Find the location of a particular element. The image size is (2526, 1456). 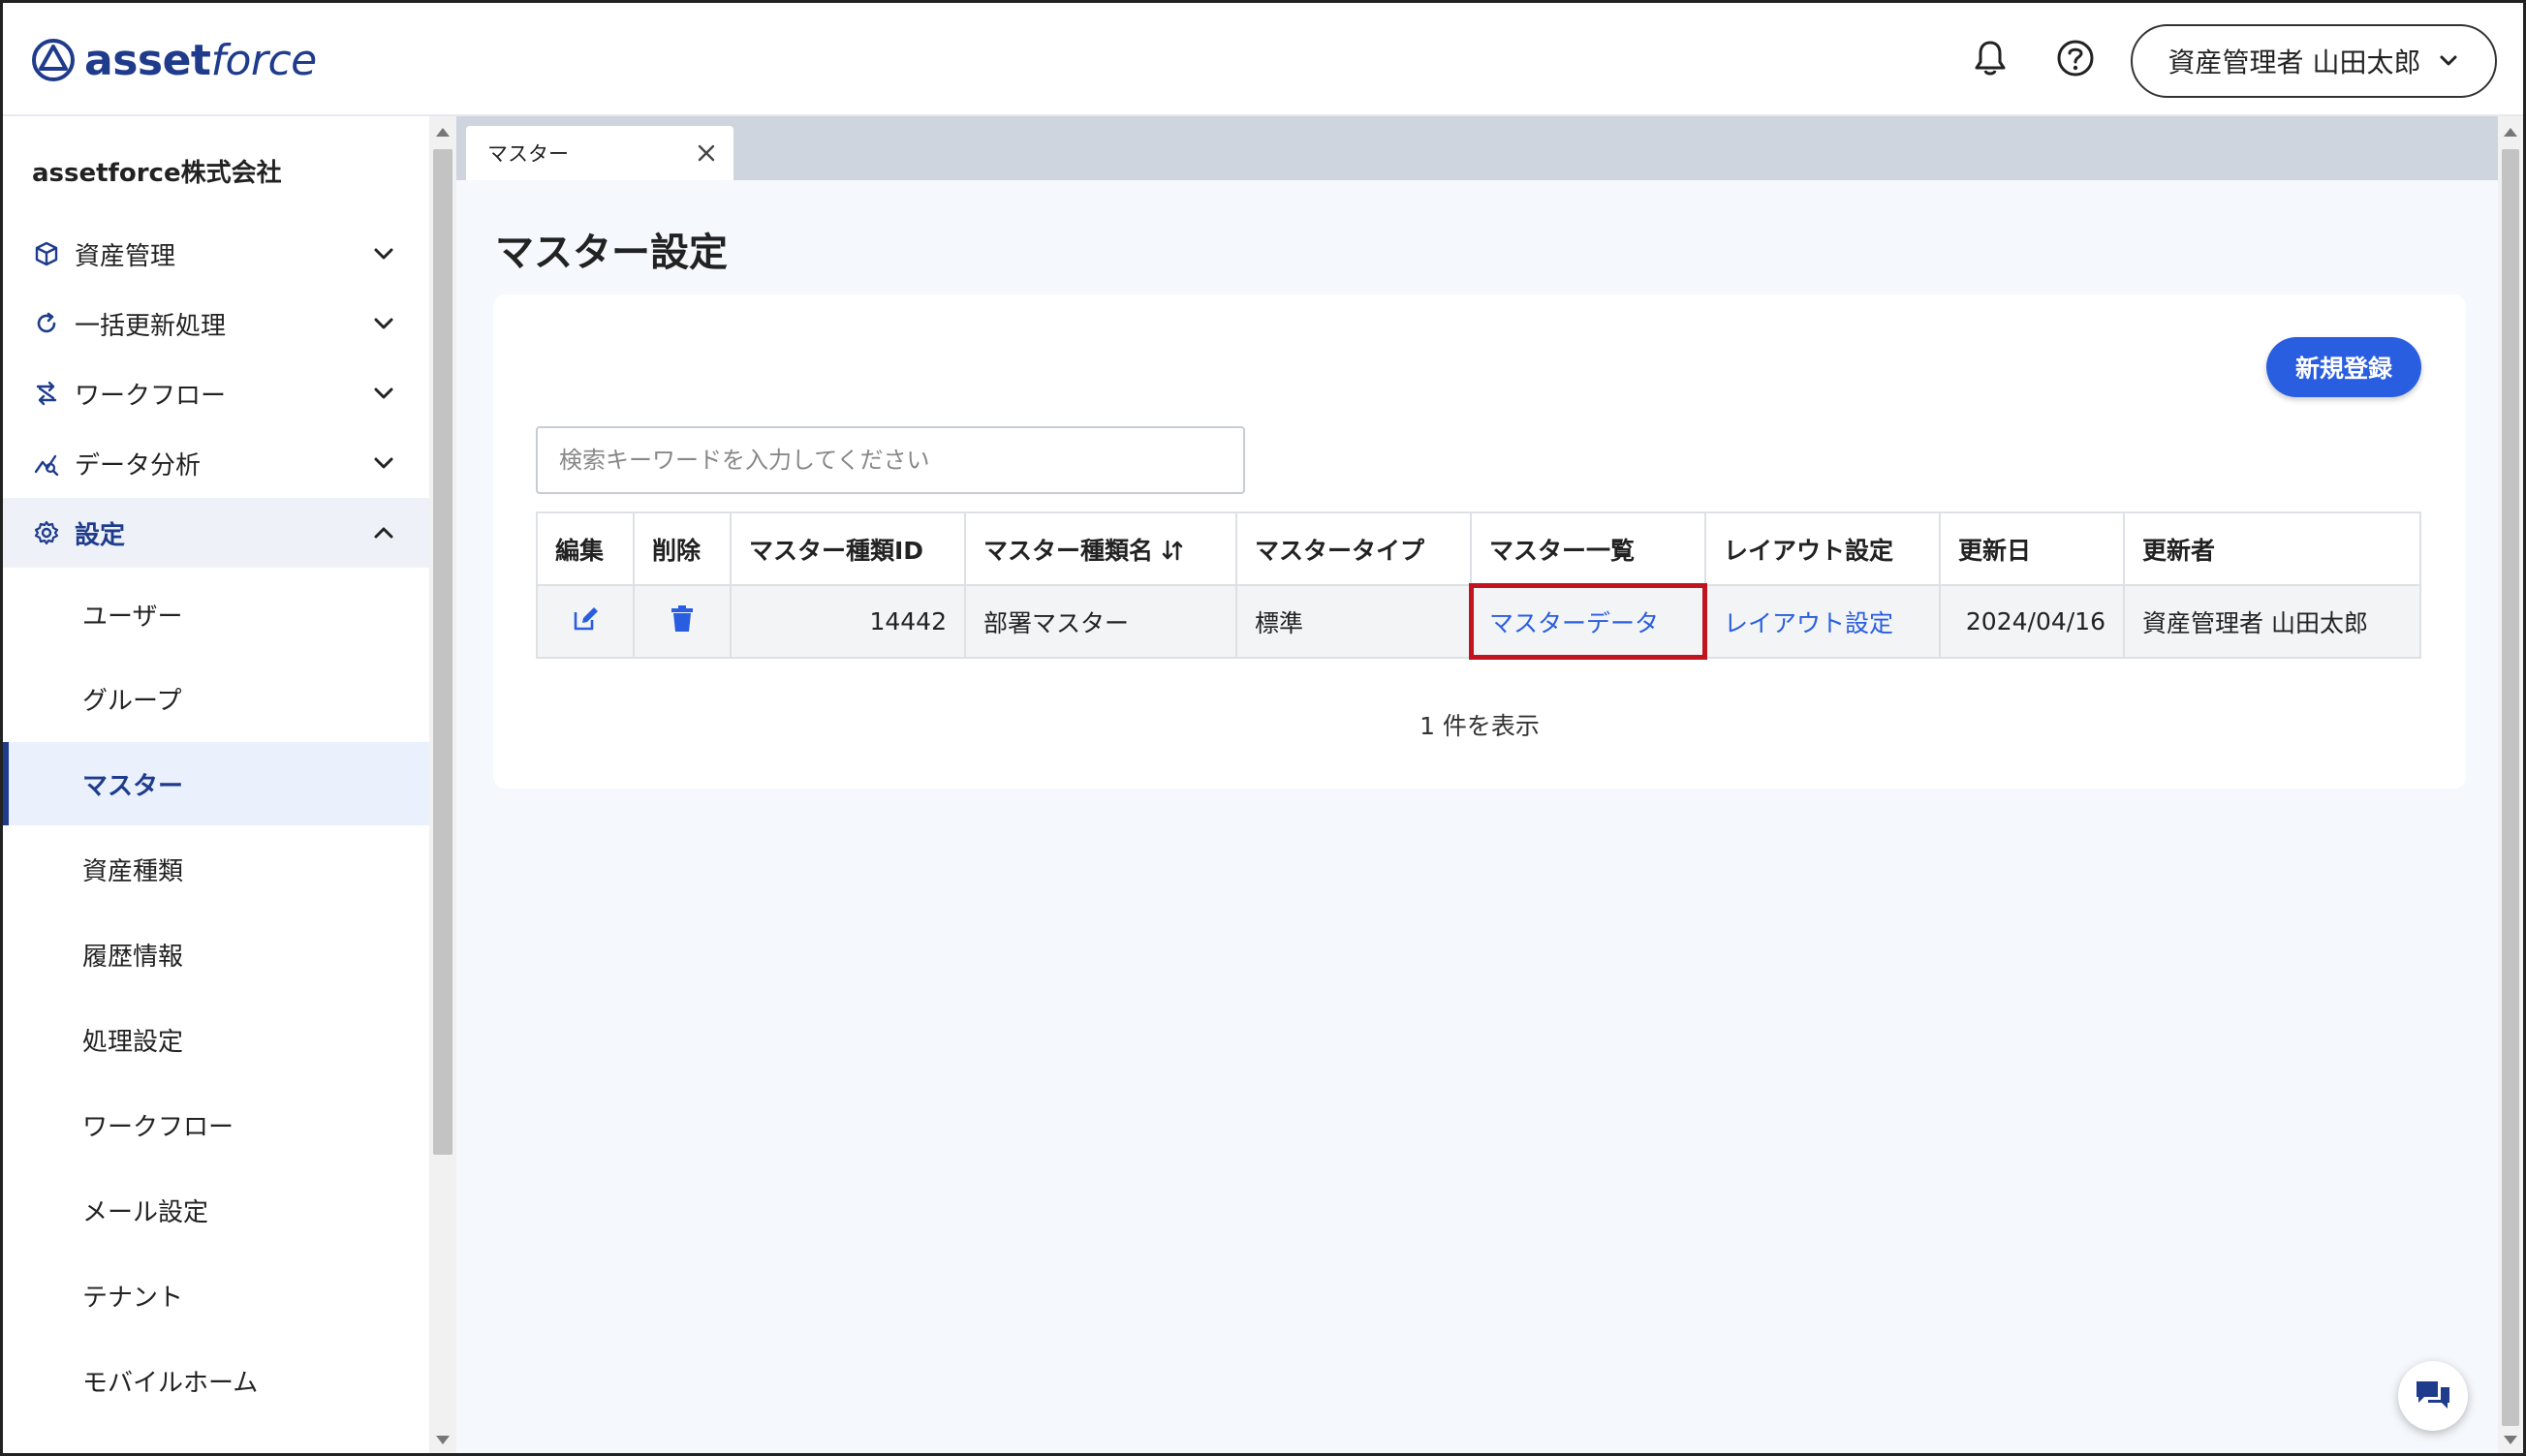

col-updated-date: 更新日 is located at coordinates (2032, 548).